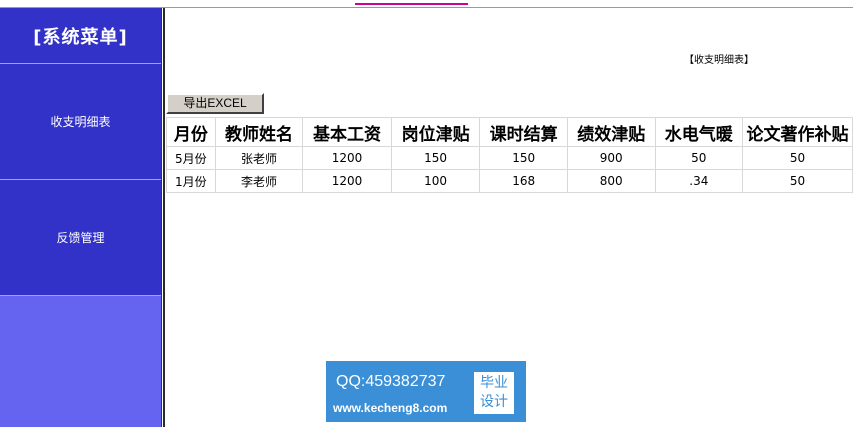 Image resolution: width=853 pixels, height=427 pixels. Describe the element at coordinates (259, 158) in the screenshot. I see `table-cell: 张老师` at that location.